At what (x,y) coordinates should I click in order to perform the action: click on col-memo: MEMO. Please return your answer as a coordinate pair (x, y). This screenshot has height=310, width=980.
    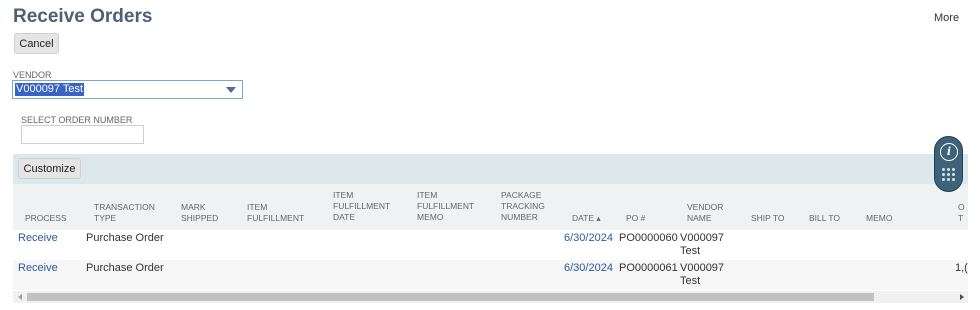
    Looking at the image, I should click on (879, 218).